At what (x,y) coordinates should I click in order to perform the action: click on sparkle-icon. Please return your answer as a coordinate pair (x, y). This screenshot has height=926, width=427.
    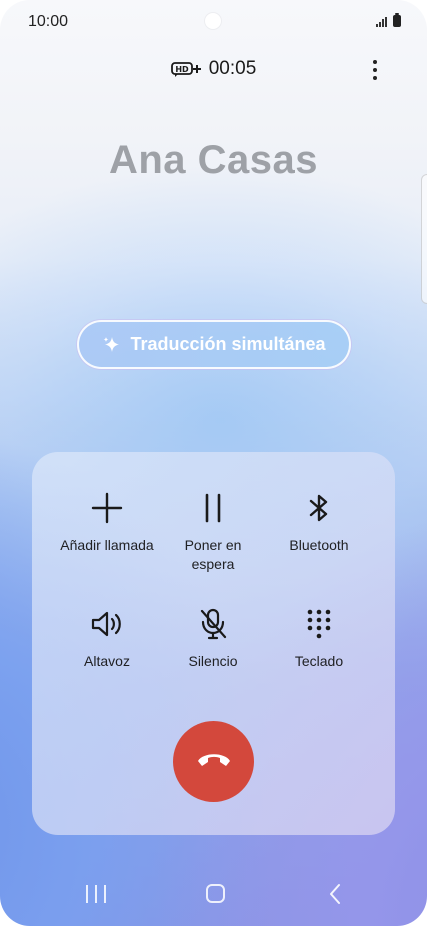
    Looking at the image, I should click on (112, 345).